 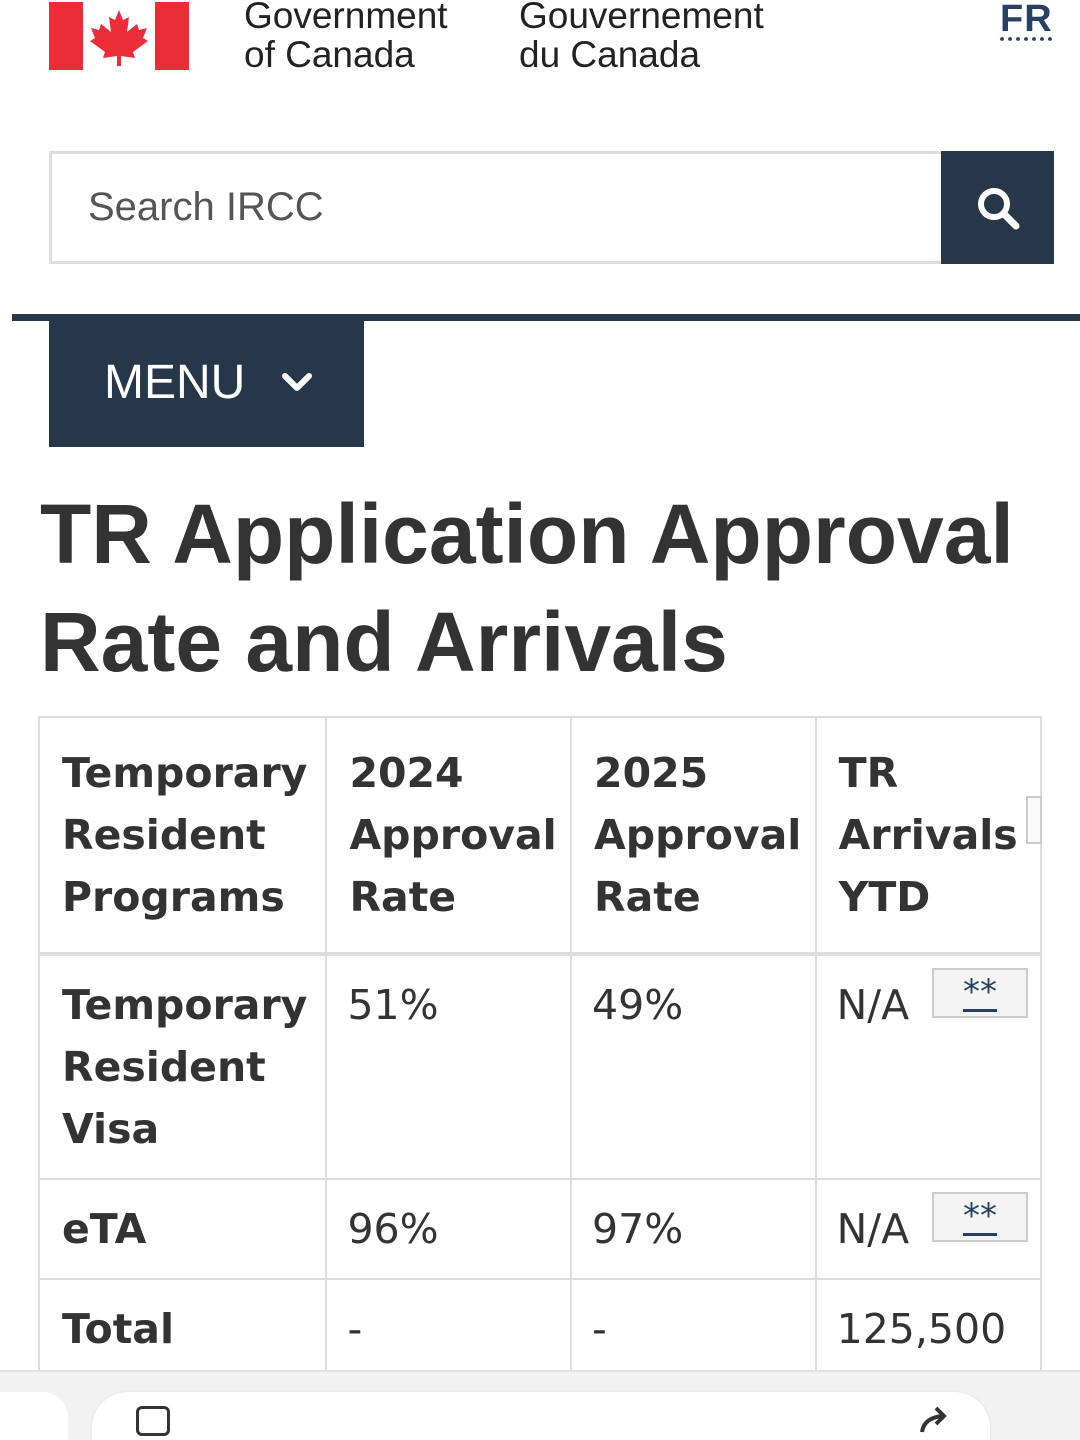 I want to click on column-header-2025-rate: 2025 Approval Rate, so click(x=693, y=835).